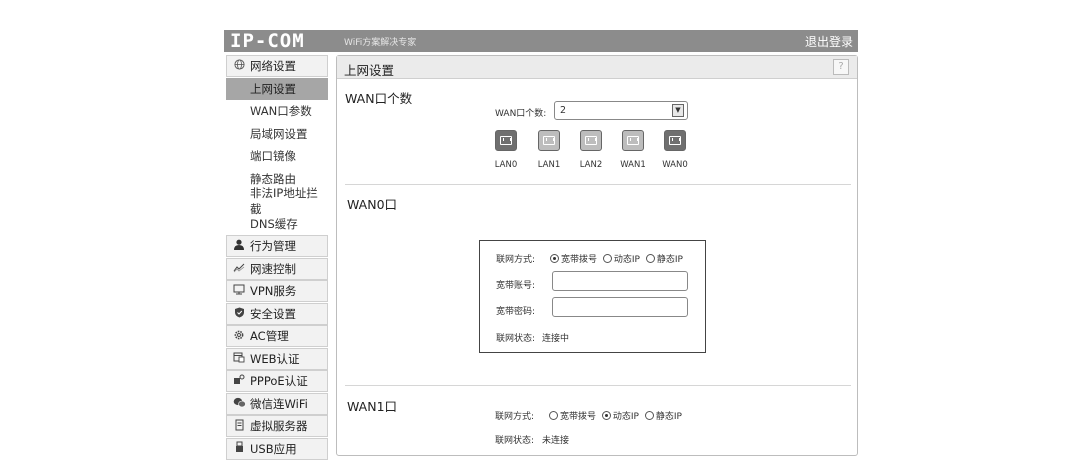 This screenshot has width=1080, height=468. Describe the element at coordinates (239, 381) in the screenshot. I see `pppoe-key-icon` at that location.